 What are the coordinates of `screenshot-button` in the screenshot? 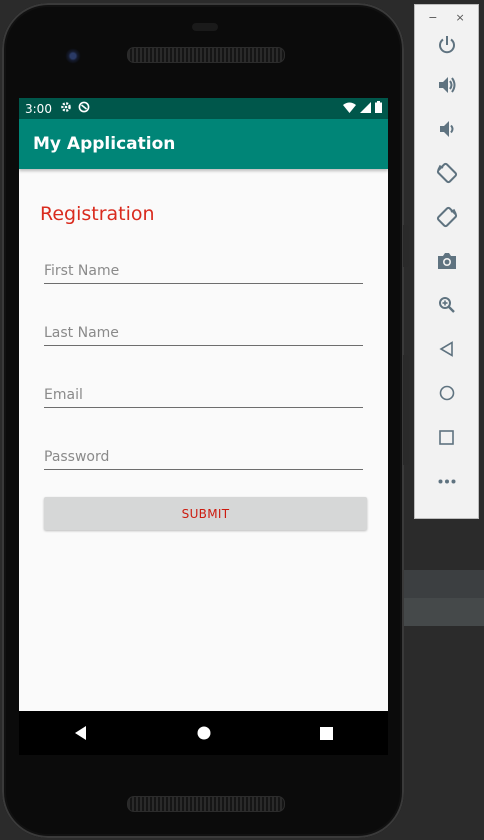 It's located at (446, 261).